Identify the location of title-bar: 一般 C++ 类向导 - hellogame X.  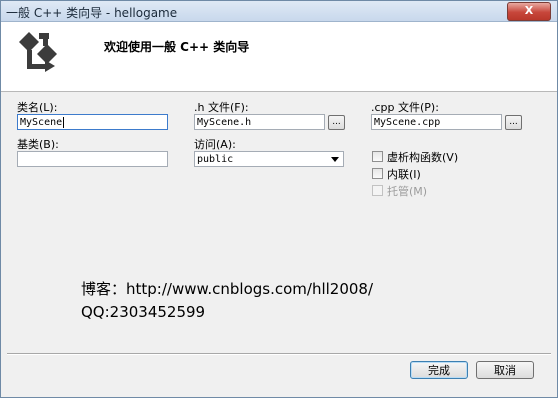
(279, 11).